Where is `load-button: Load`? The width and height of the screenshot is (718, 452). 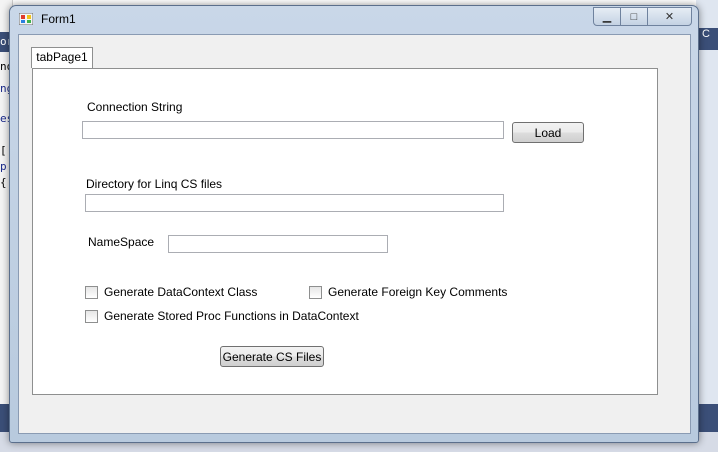
load-button: Load is located at coordinates (548, 132).